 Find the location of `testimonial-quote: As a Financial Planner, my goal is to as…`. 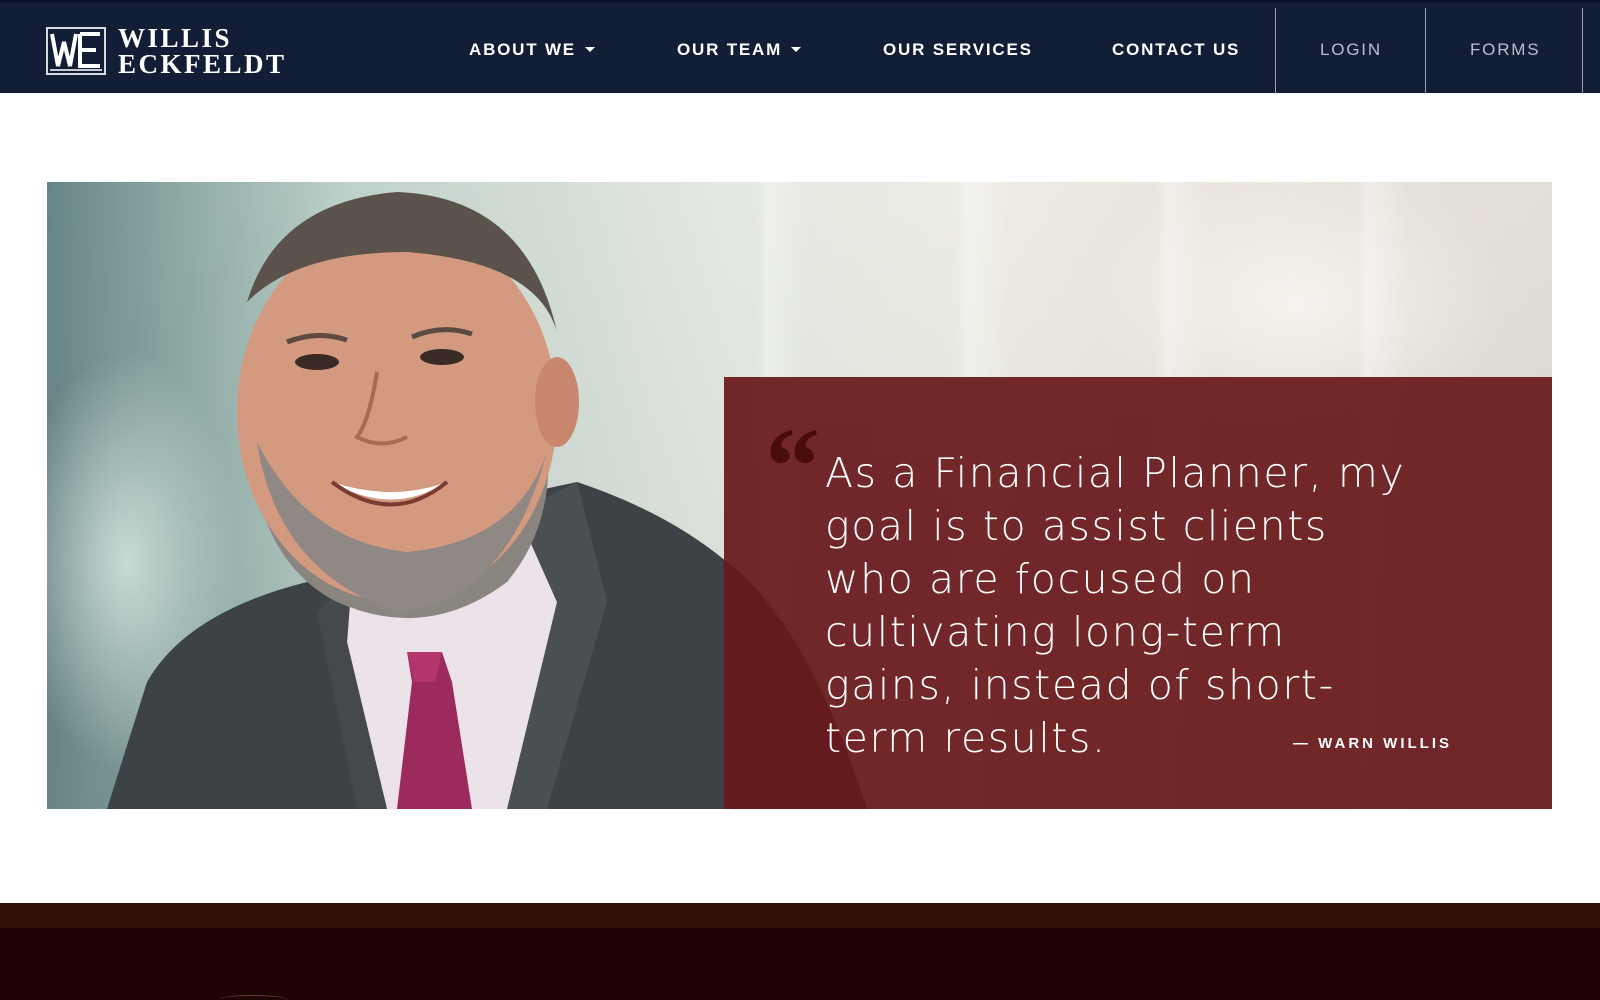

testimonial-quote: As a Financial Planner, my goal is to as… is located at coordinates (1115, 605).